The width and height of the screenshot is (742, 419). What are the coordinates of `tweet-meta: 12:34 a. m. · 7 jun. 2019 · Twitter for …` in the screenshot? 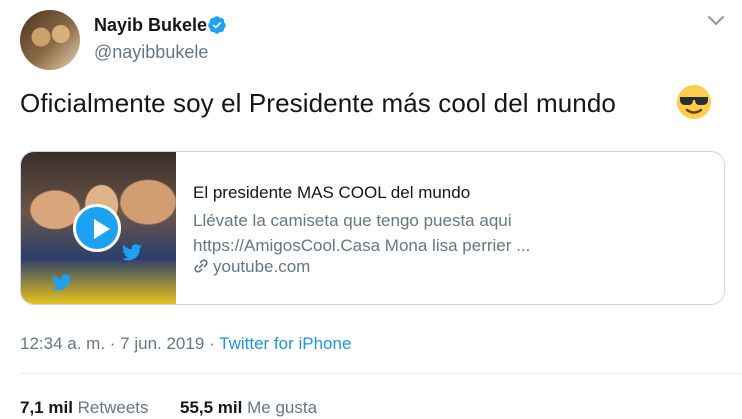 It's located at (185, 344).